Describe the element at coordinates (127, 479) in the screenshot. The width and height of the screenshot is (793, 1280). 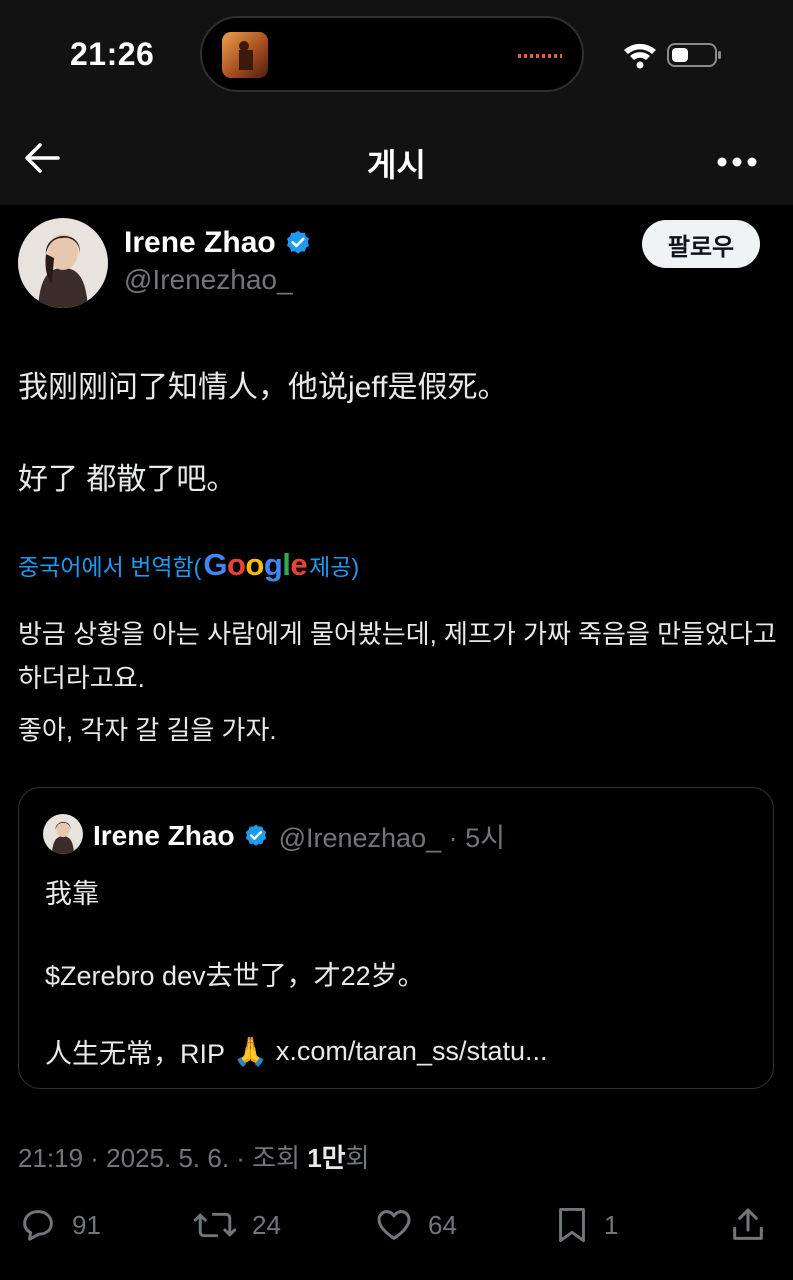
I see `post-text-line: 好了 都散了吧。` at that location.